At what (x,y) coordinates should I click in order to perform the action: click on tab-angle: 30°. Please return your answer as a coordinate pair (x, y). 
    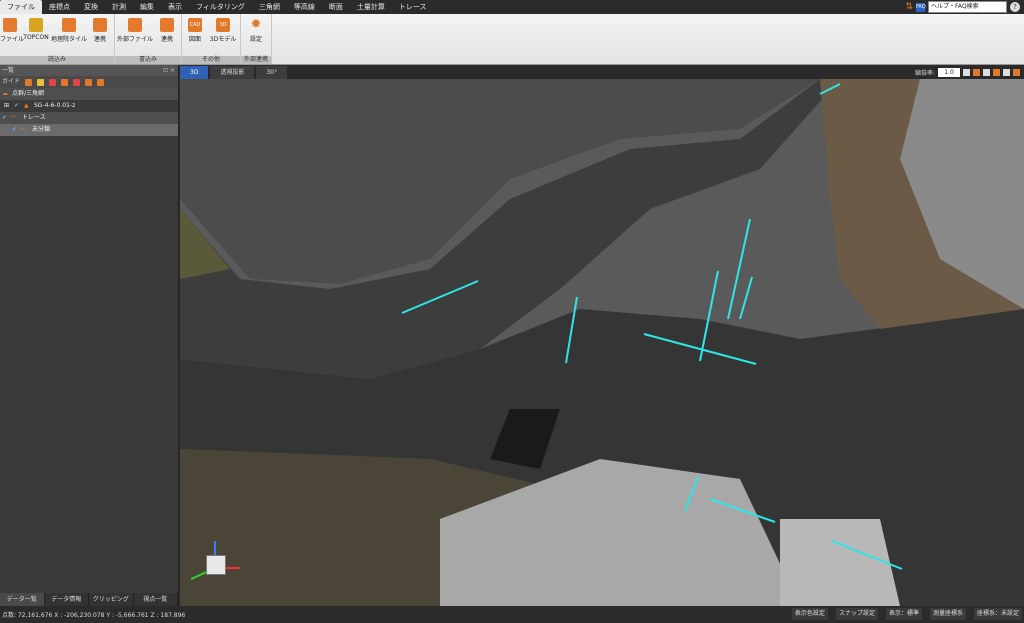
    Looking at the image, I should click on (272, 72).